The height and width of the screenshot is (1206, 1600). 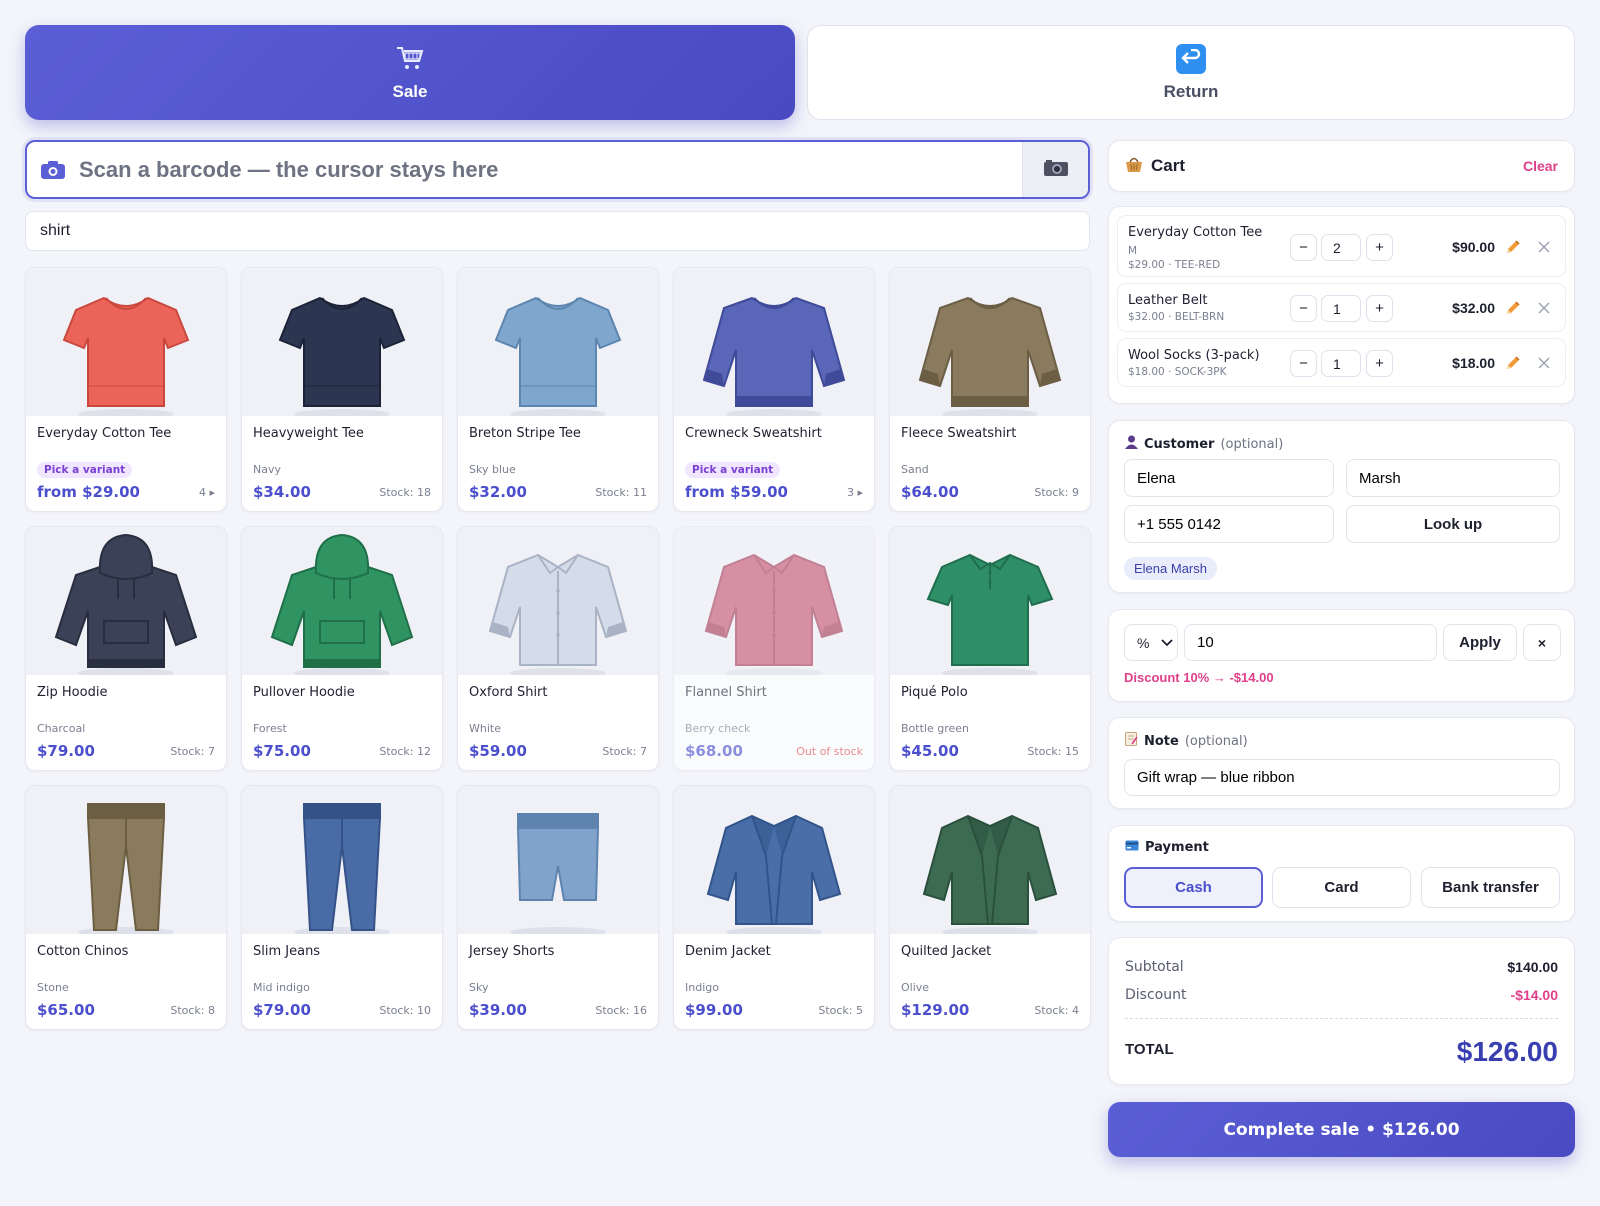 I want to click on payment-title-label: Payment, so click(x=1177, y=847).